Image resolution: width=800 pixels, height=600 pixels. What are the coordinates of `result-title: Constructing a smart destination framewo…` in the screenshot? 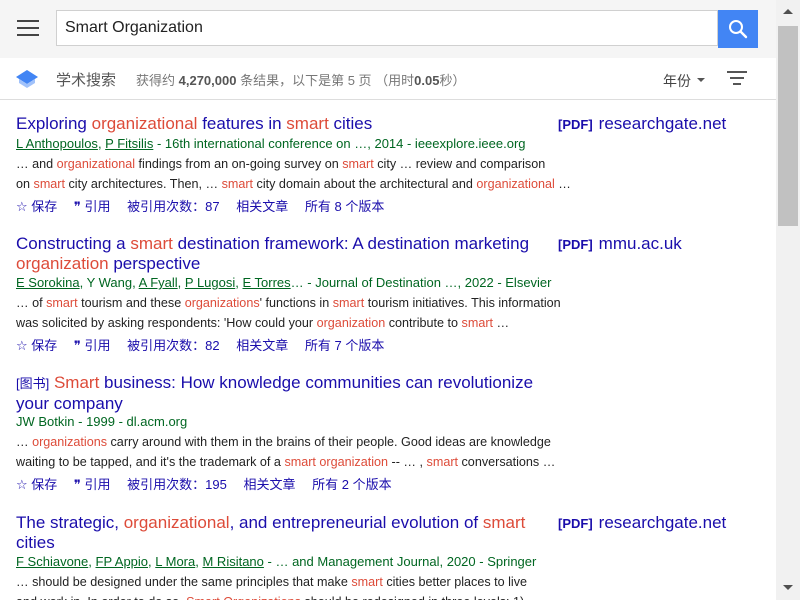 It's located at (286, 254).